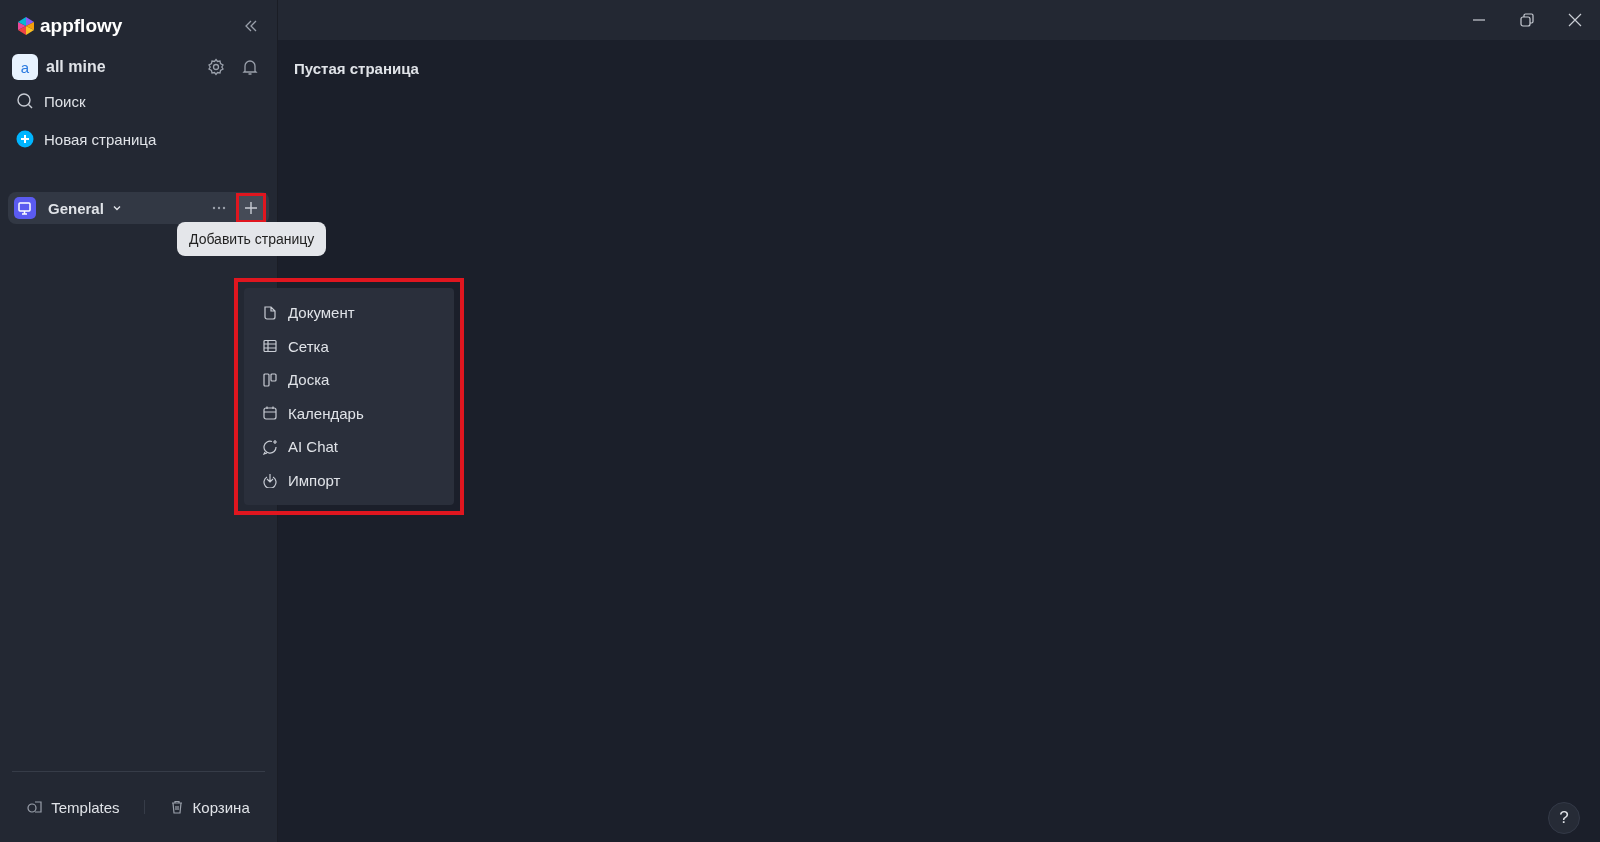 Image resolution: width=1600 pixels, height=842 pixels. What do you see at coordinates (349, 480) in the screenshot?
I see `menu-item: Импорт` at bounding box center [349, 480].